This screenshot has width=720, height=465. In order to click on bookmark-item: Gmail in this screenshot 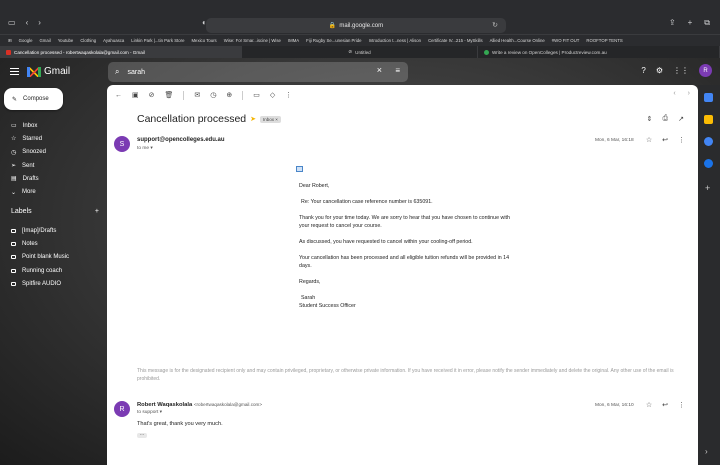, I will do `click(44, 40)`.